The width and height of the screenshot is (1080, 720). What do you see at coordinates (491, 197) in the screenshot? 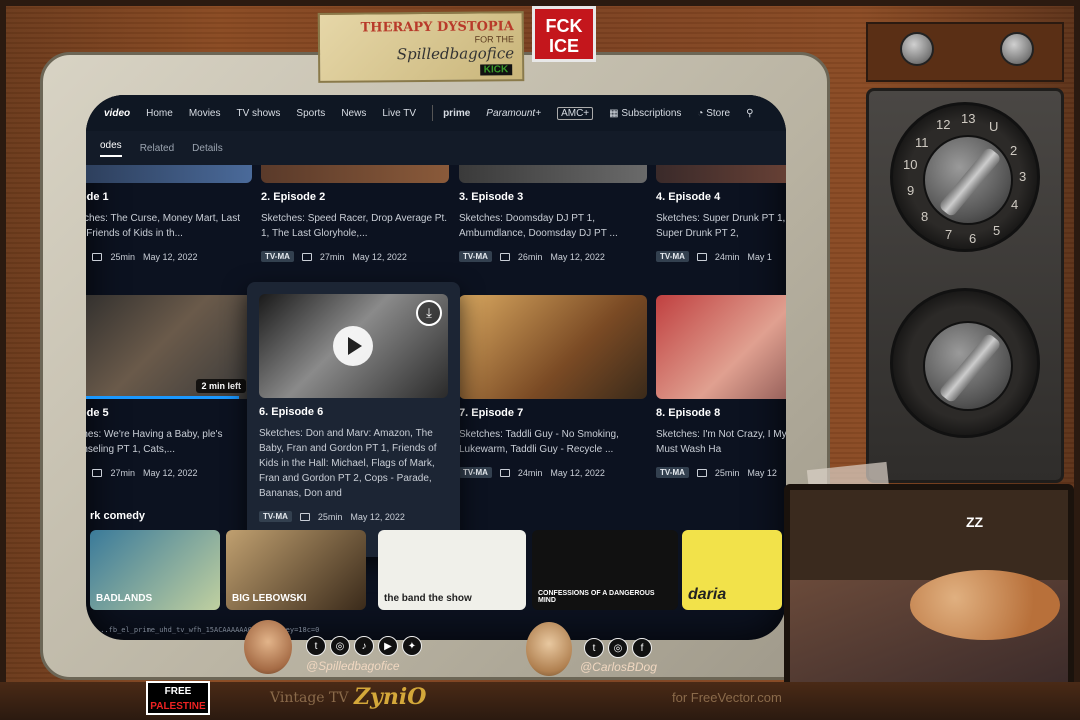
I see `episode-title: 3. Episode 3` at bounding box center [491, 197].